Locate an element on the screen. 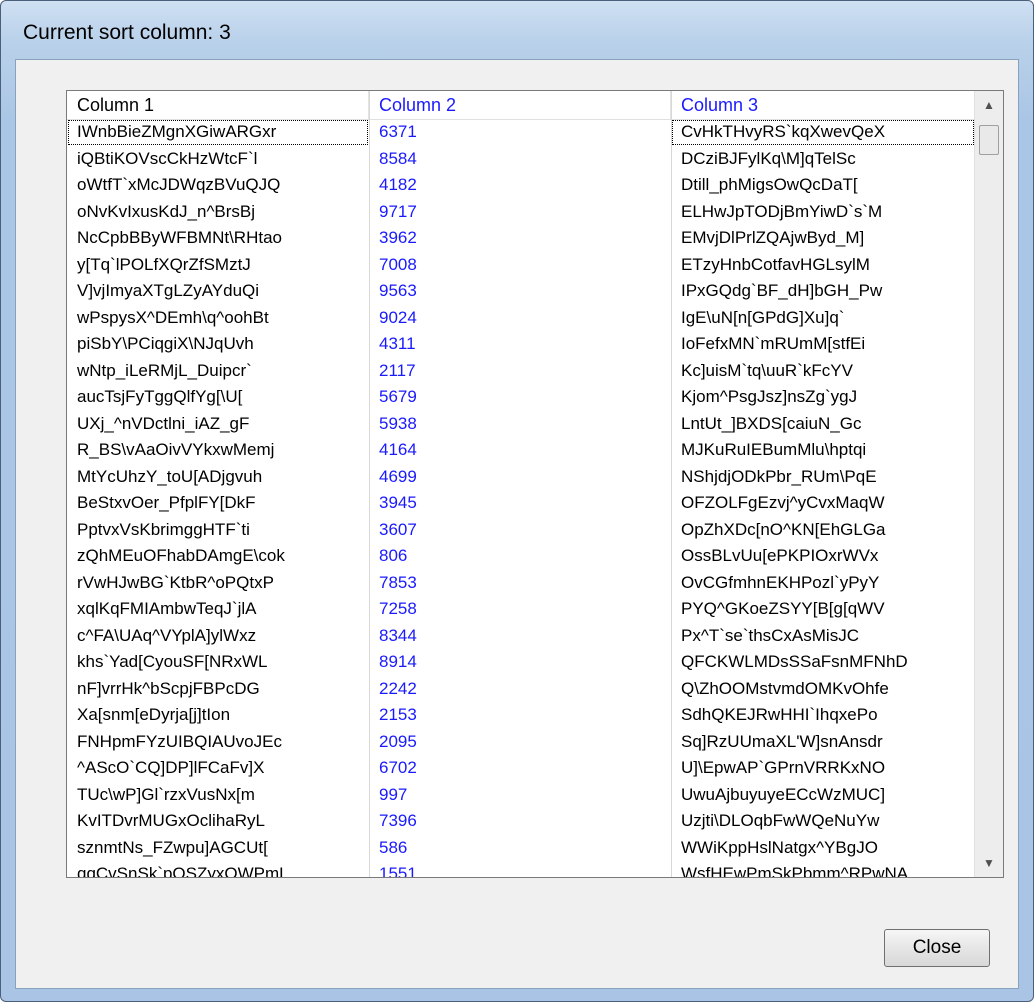 This screenshot has height=1002, width=1034. close-button: Close is located at coordinates (937, 948).